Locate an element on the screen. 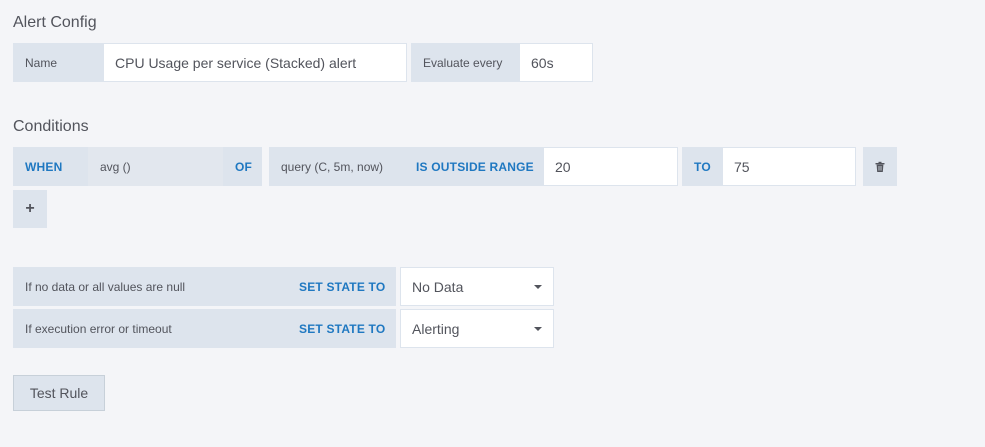 Image resolution: width=985 pixels, height=447 pixels. evaluate-every-input: 60s is located at coordinates (556, 62).